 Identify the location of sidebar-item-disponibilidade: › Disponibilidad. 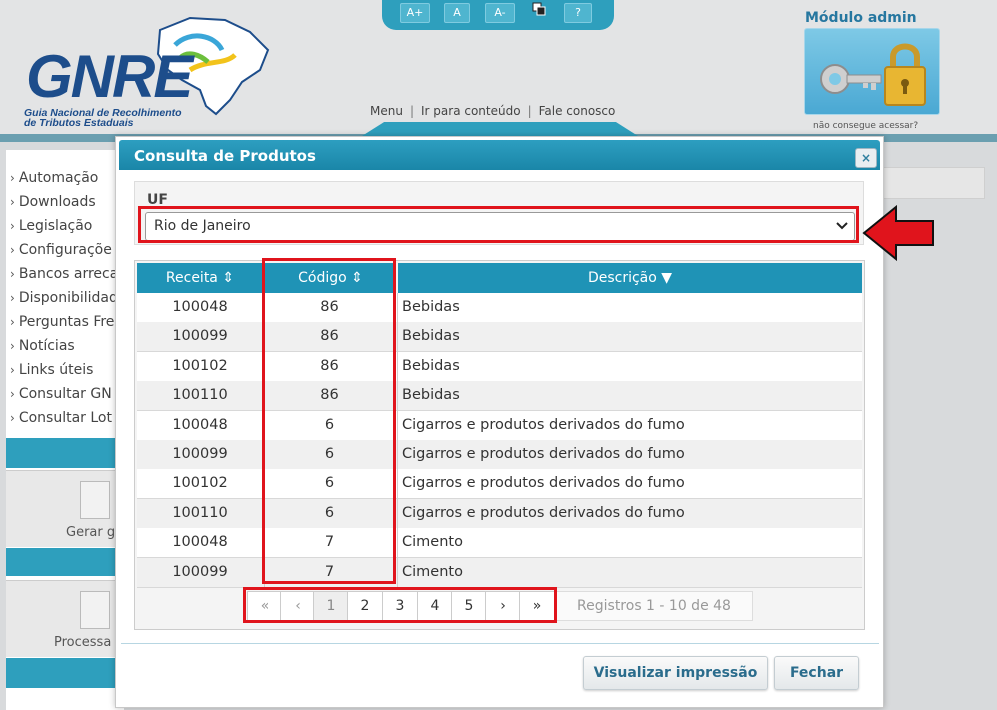
(64, 298).